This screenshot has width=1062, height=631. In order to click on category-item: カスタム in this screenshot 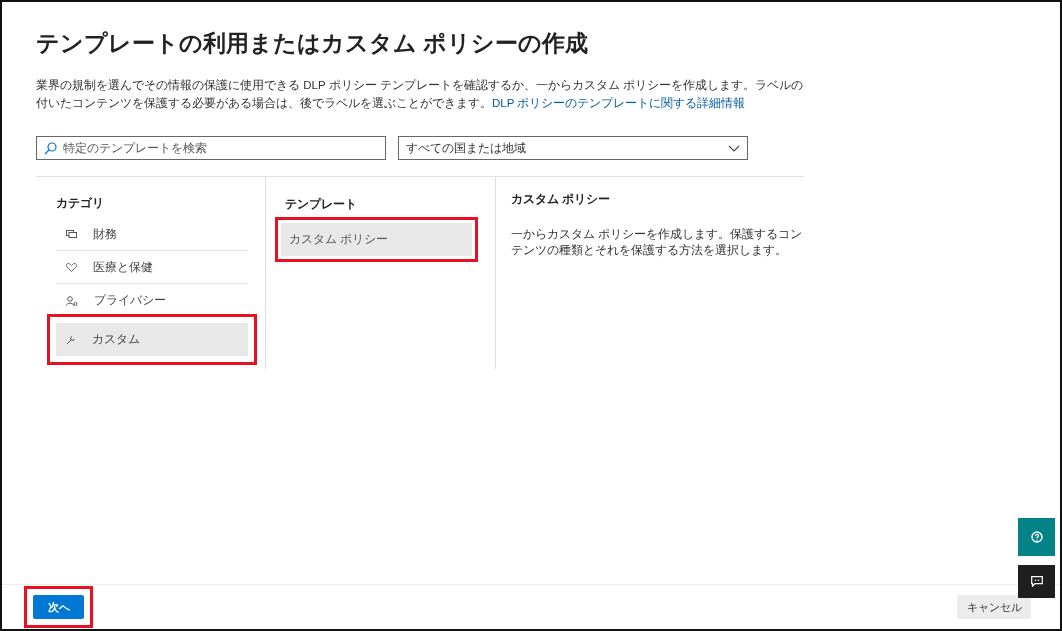, I will do `click(152, 339)`.